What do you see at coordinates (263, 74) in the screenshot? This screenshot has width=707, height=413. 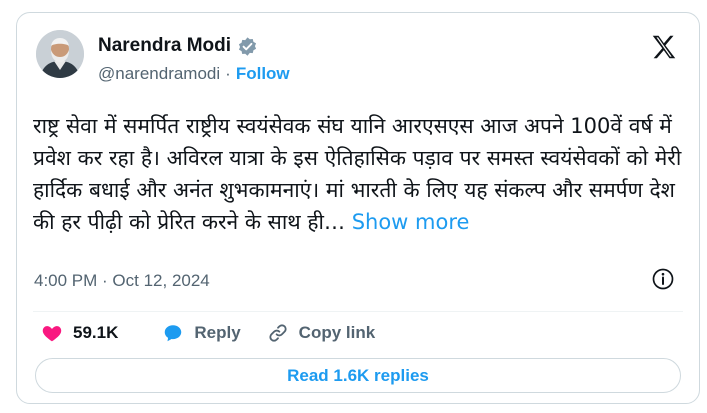 I see `follow-link: Follow` at bounding box center [263, 74].